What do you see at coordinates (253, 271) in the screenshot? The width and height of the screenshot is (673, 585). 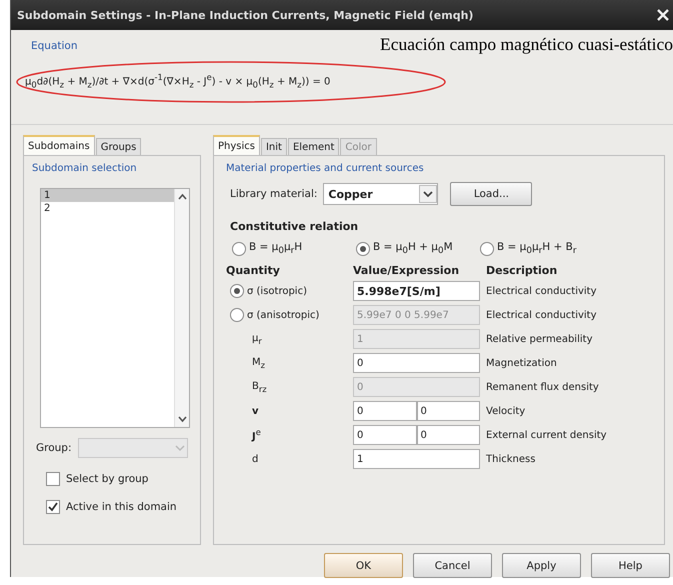 I see `column-header: Quantity` at bounding box center [253, 271].